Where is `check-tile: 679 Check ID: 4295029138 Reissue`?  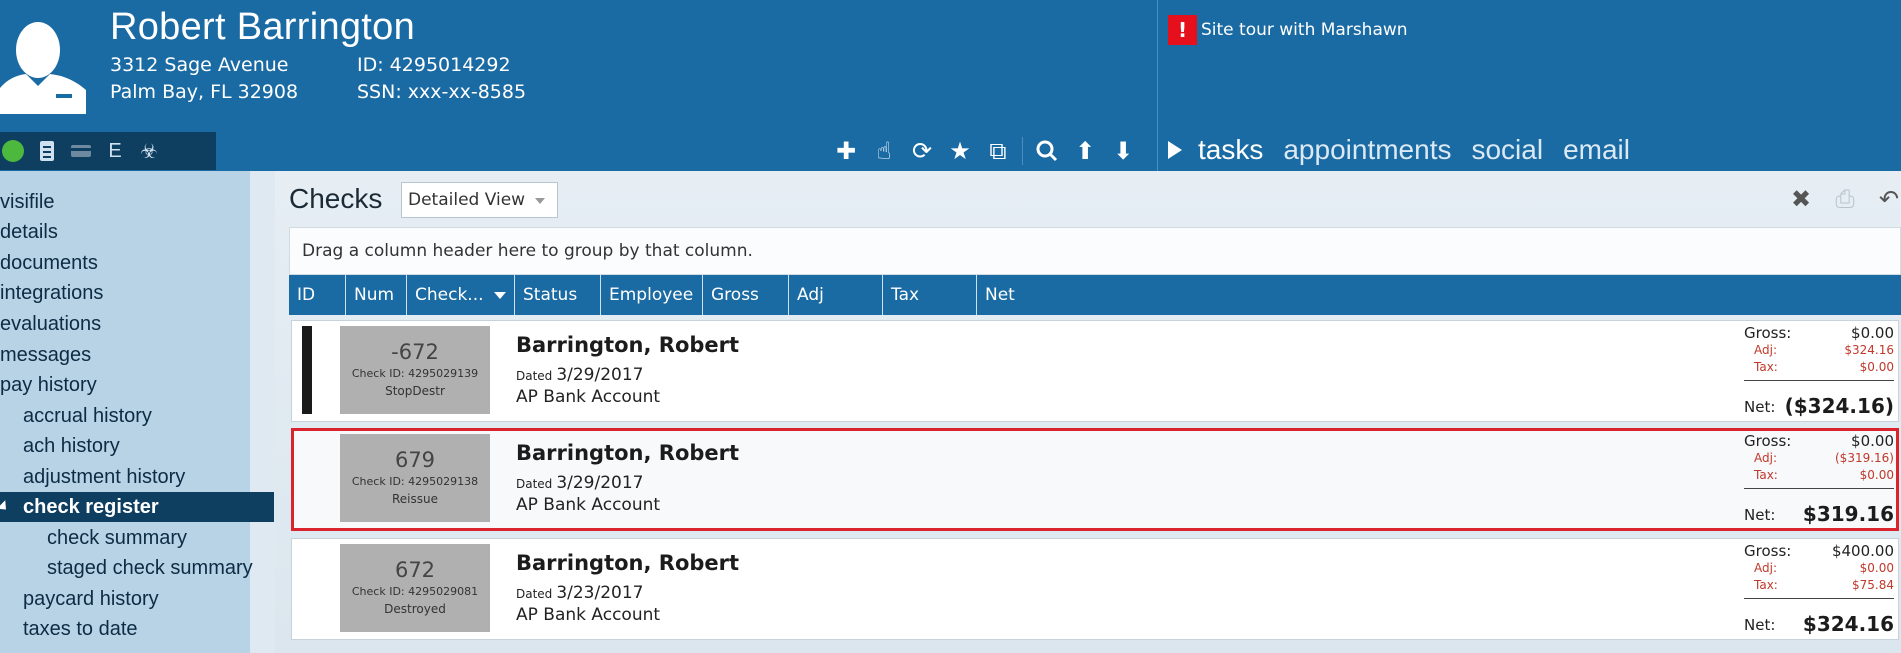 check-tile: 679 Check ID: 4295029138 Reissue is located at coordinates (415, 478).